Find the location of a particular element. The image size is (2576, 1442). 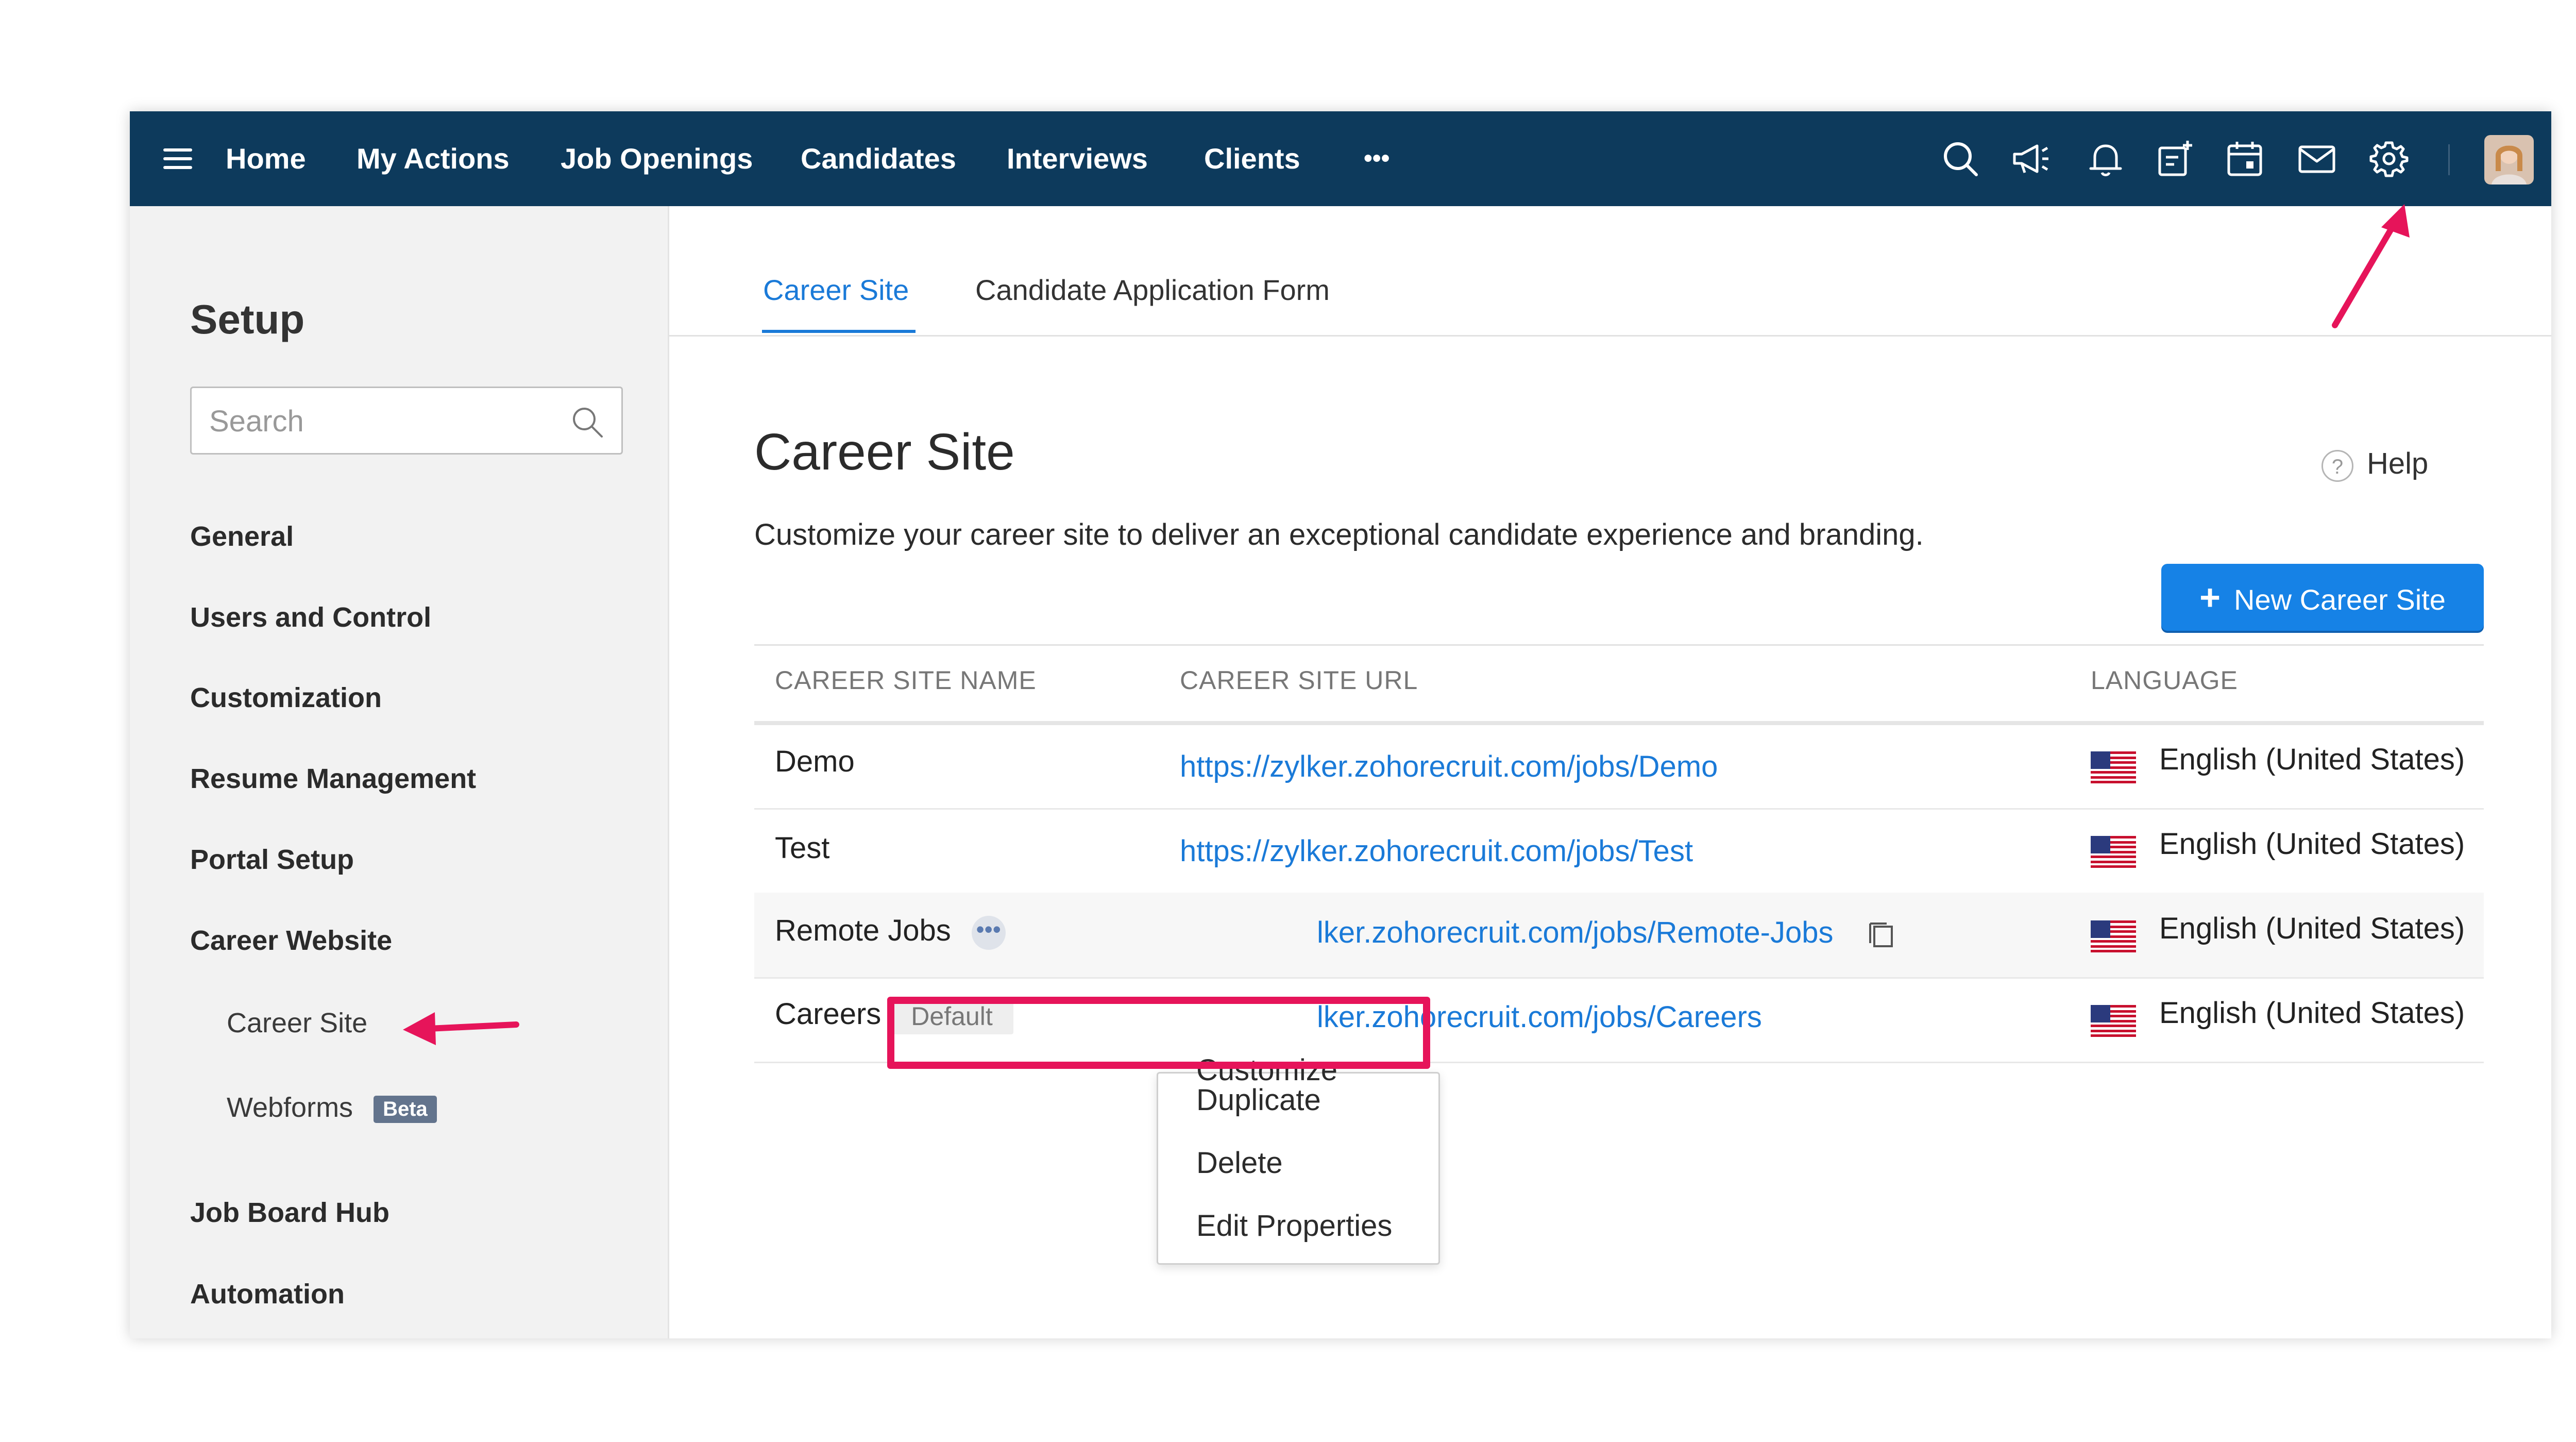

menu-item-delete: Delete is located at coordinates (1239, 1163).